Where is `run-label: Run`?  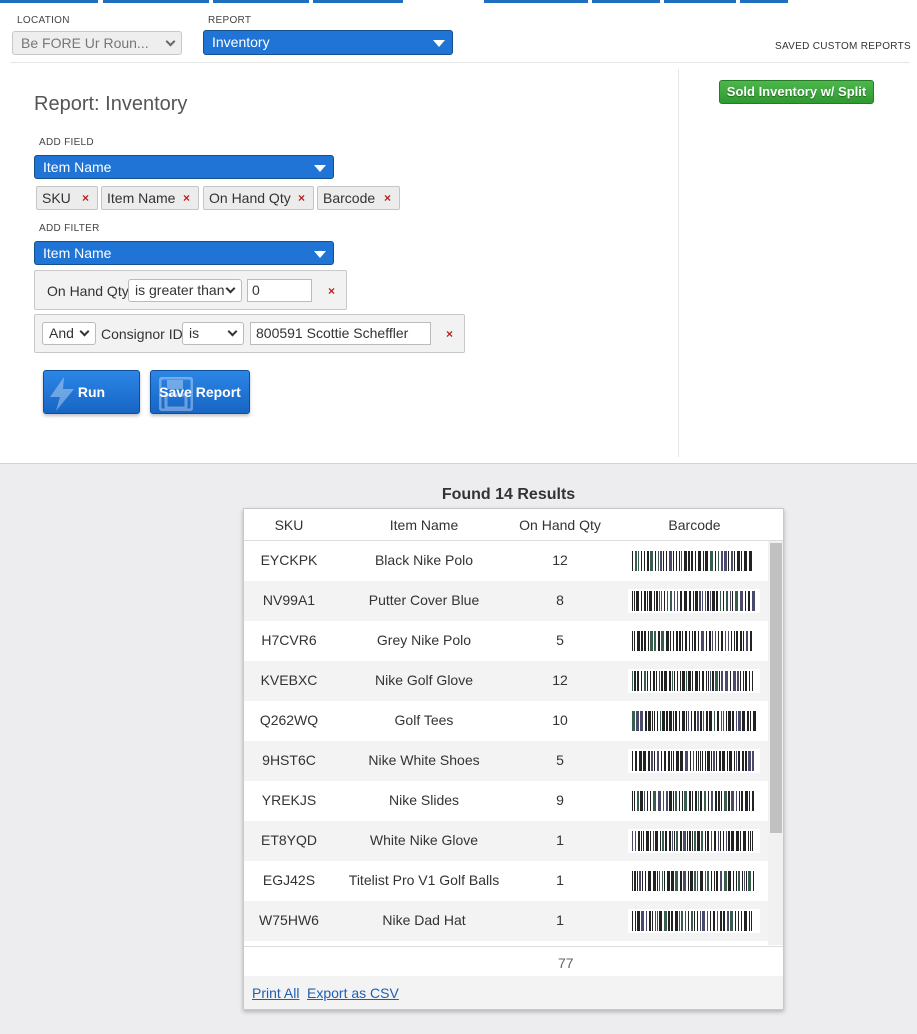 run-label: Run is located at coordinates (91, 392).